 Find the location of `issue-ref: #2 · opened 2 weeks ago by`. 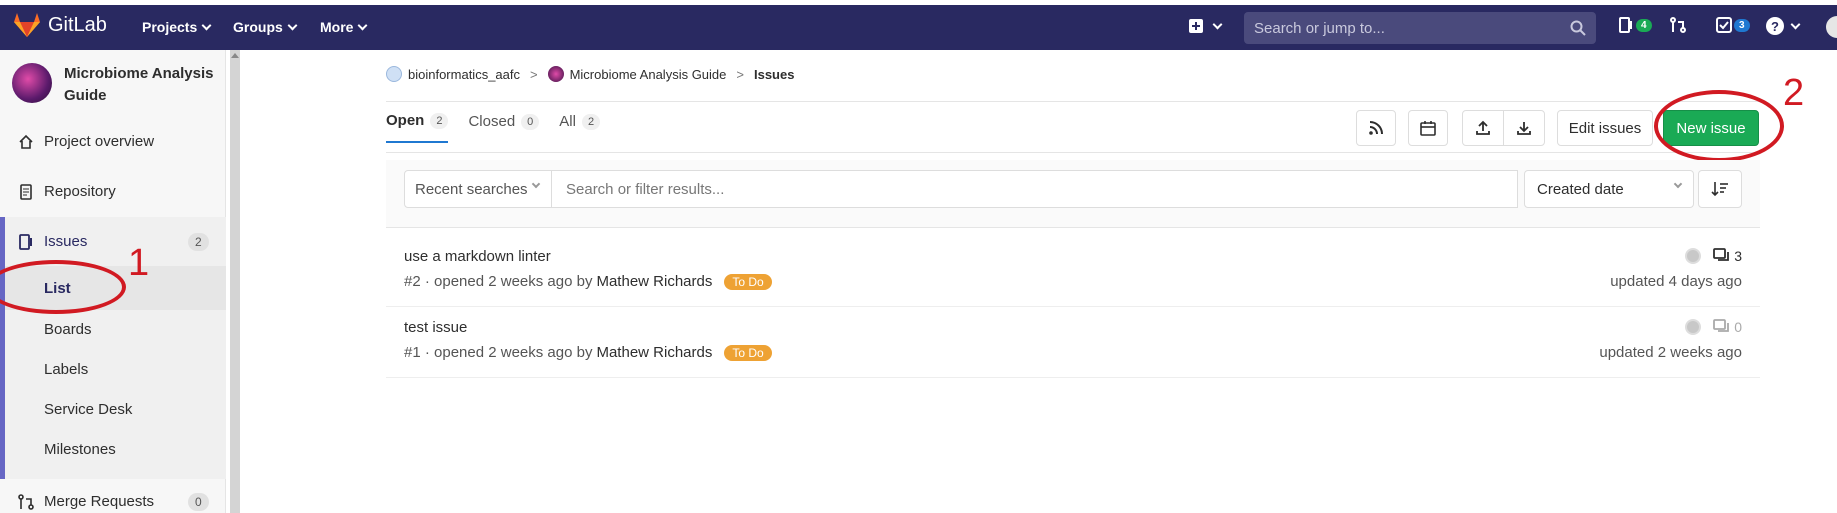

issue-ref: #2 · opened 2 weeks ago by is located at coordinates (498, 281).